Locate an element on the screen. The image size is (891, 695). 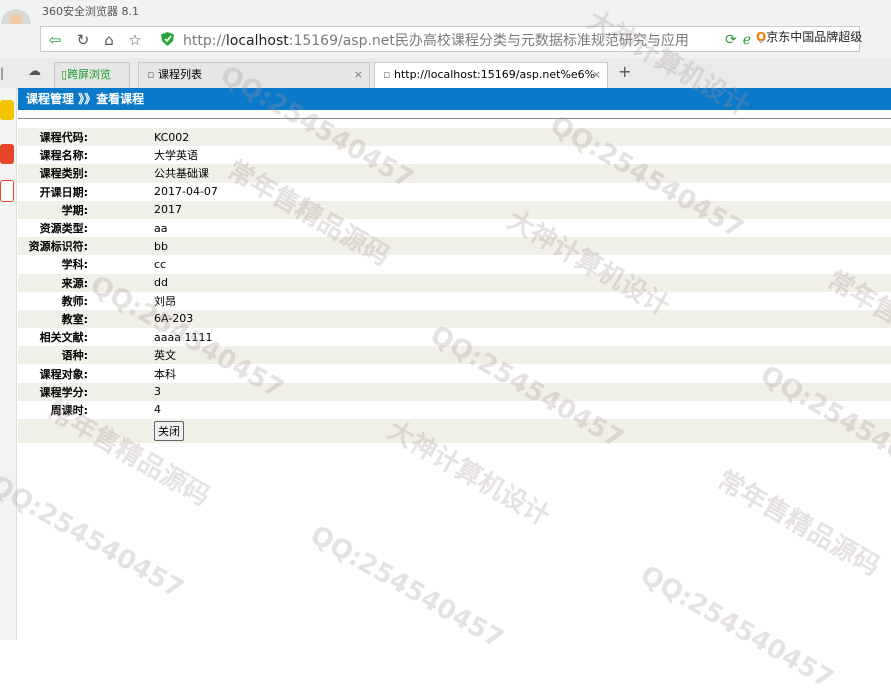
field-label: 学期: is located at coordinates (53, 210).